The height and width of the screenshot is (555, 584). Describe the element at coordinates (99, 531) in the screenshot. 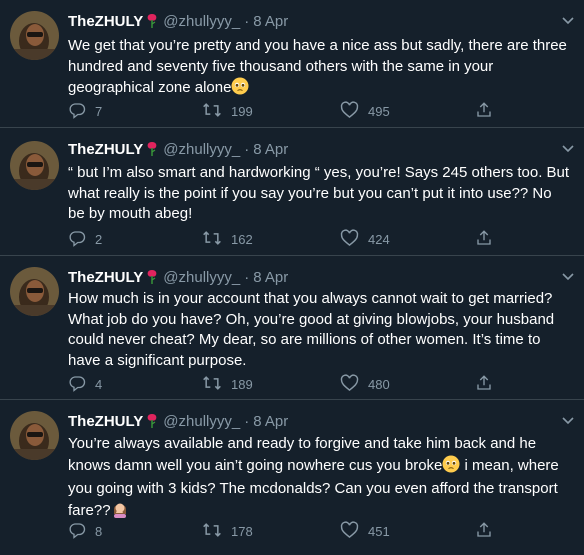

I see `reply-count: 8` at that location.